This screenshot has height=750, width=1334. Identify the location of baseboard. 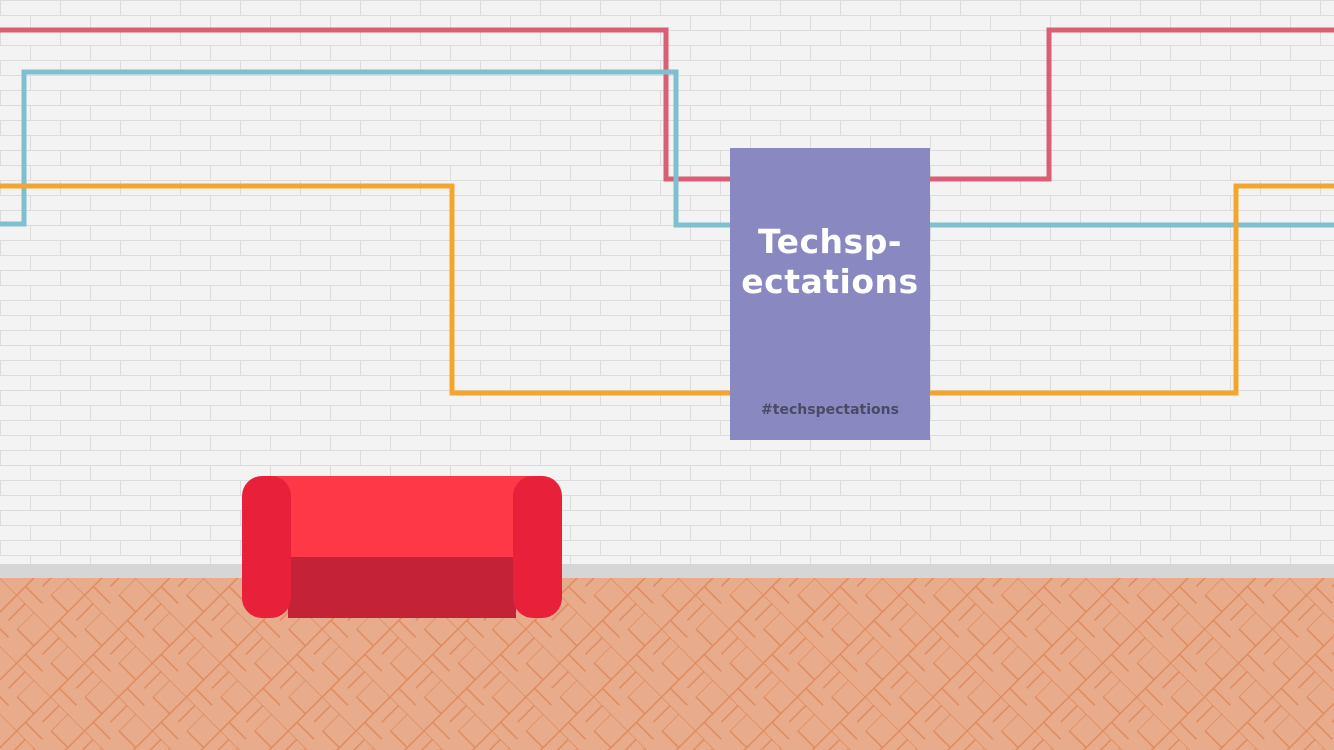
(667, 571).